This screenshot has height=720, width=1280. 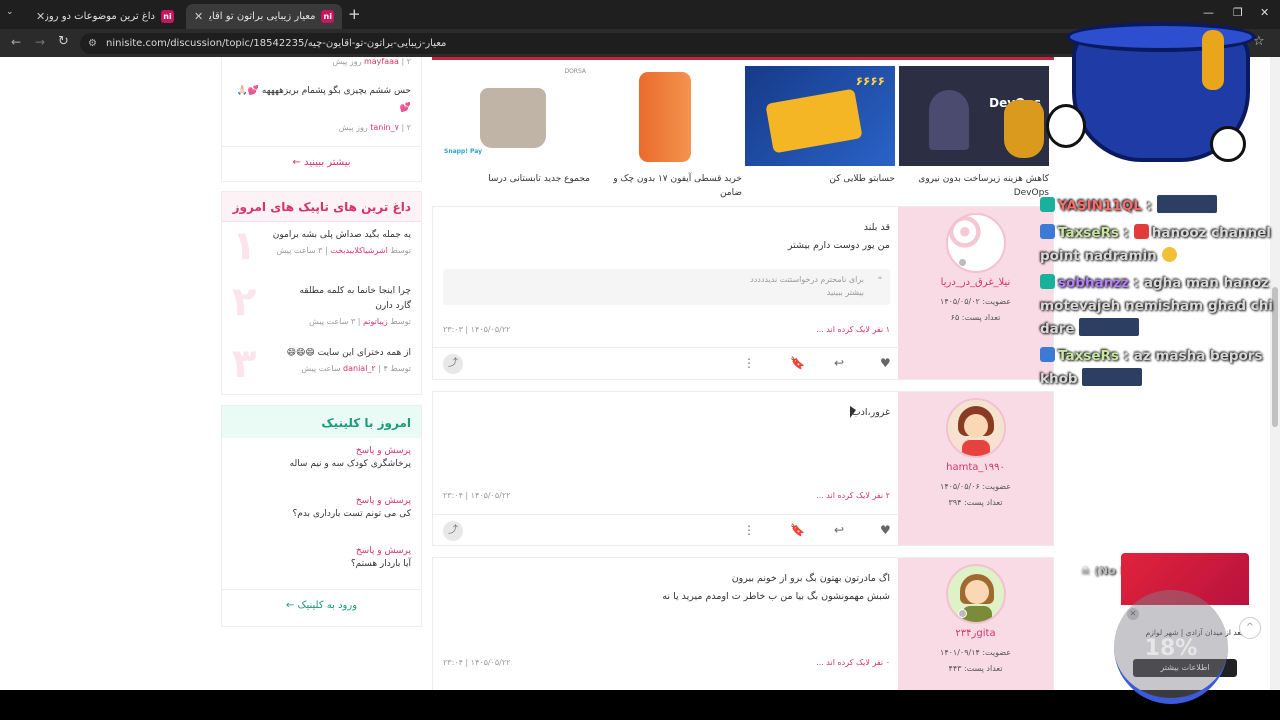 I want to click on avatar-face-shape, so click(x=975, y=426).